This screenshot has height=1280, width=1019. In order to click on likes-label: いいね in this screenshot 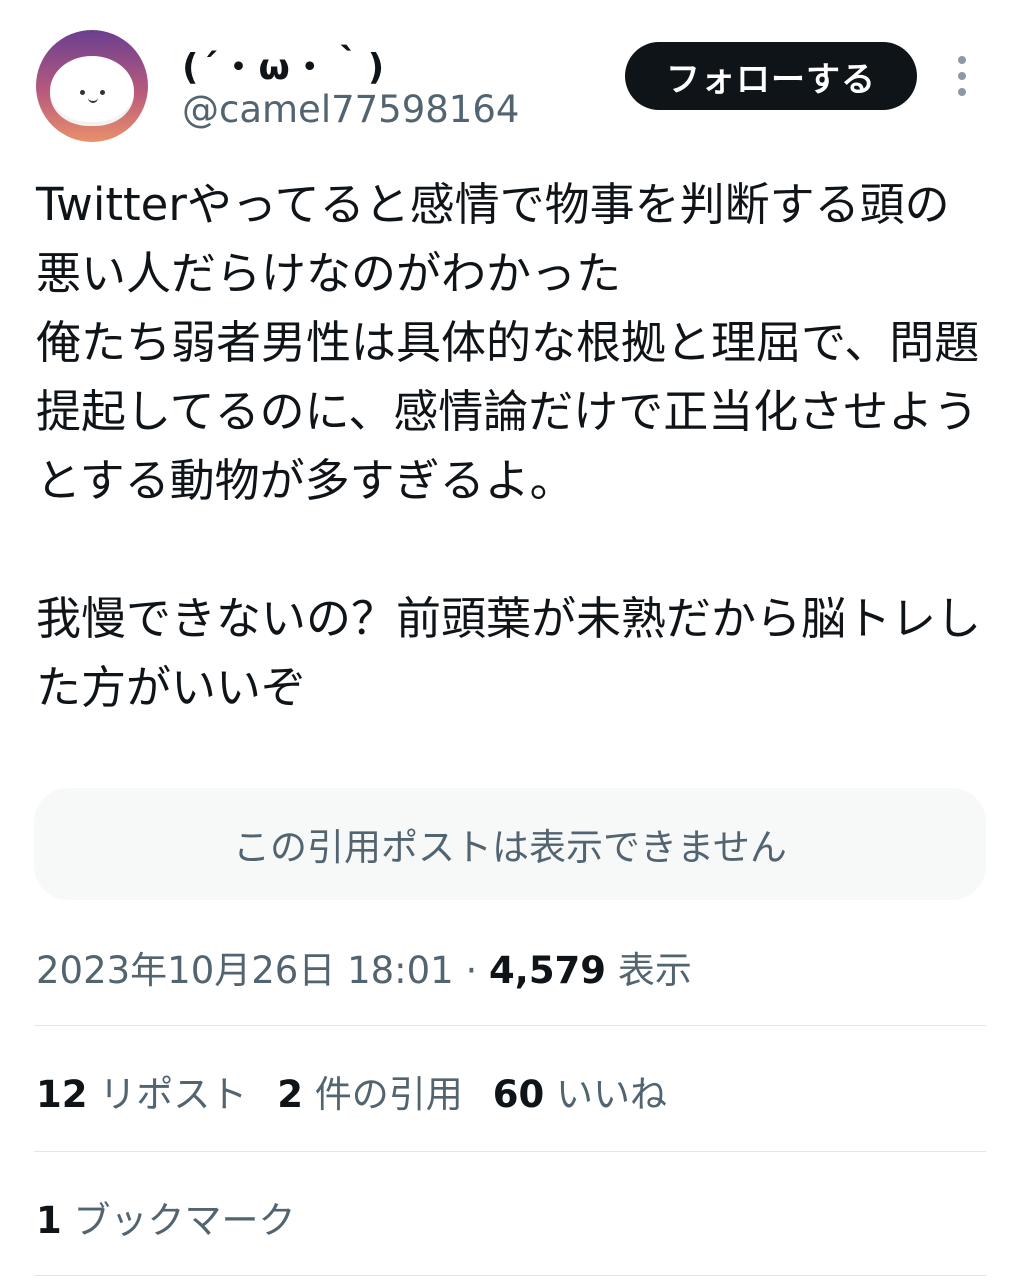, I will do `click(612, 1094)`.